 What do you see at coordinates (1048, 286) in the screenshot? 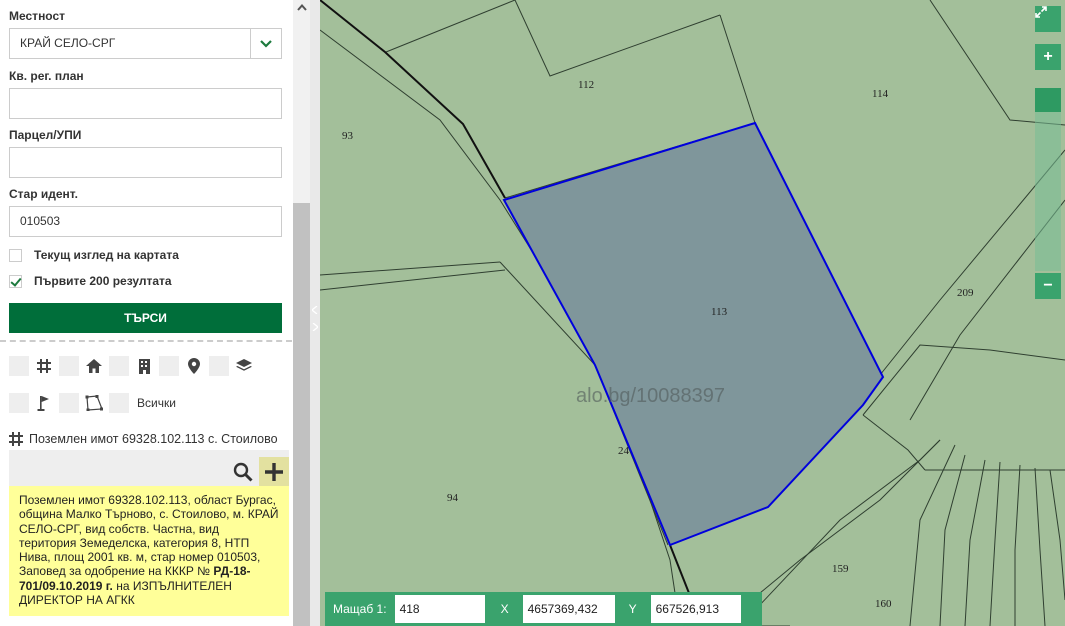
I see `zoom-out-button: −` at bounding box center [1048, 286].